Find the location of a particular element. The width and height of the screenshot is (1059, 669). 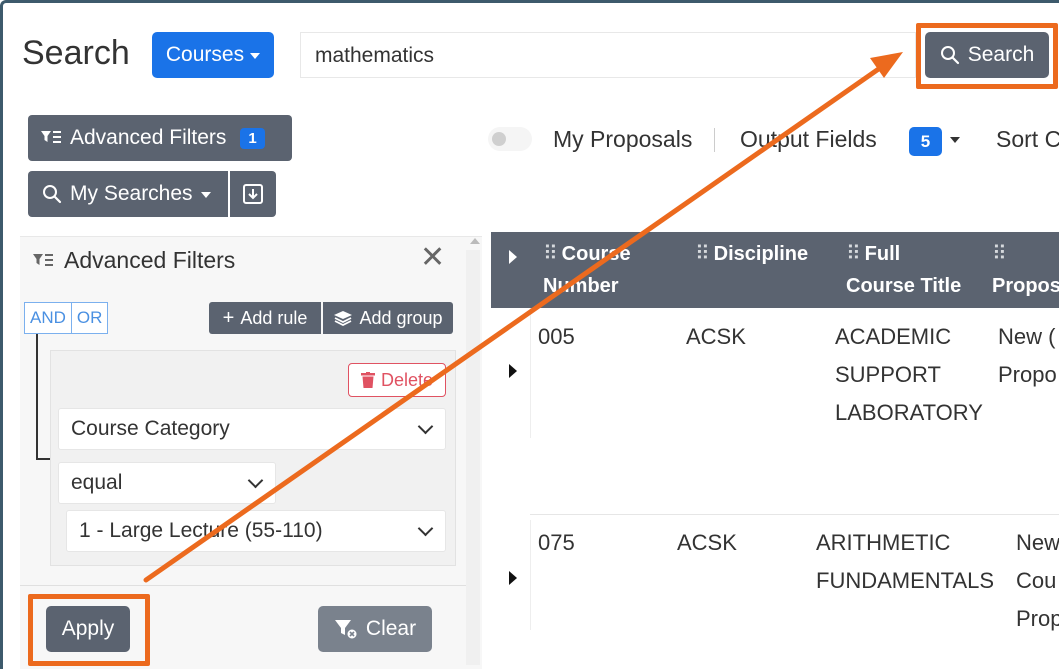

panel-header: Advanced Filters is located at coordinates (133, 260).